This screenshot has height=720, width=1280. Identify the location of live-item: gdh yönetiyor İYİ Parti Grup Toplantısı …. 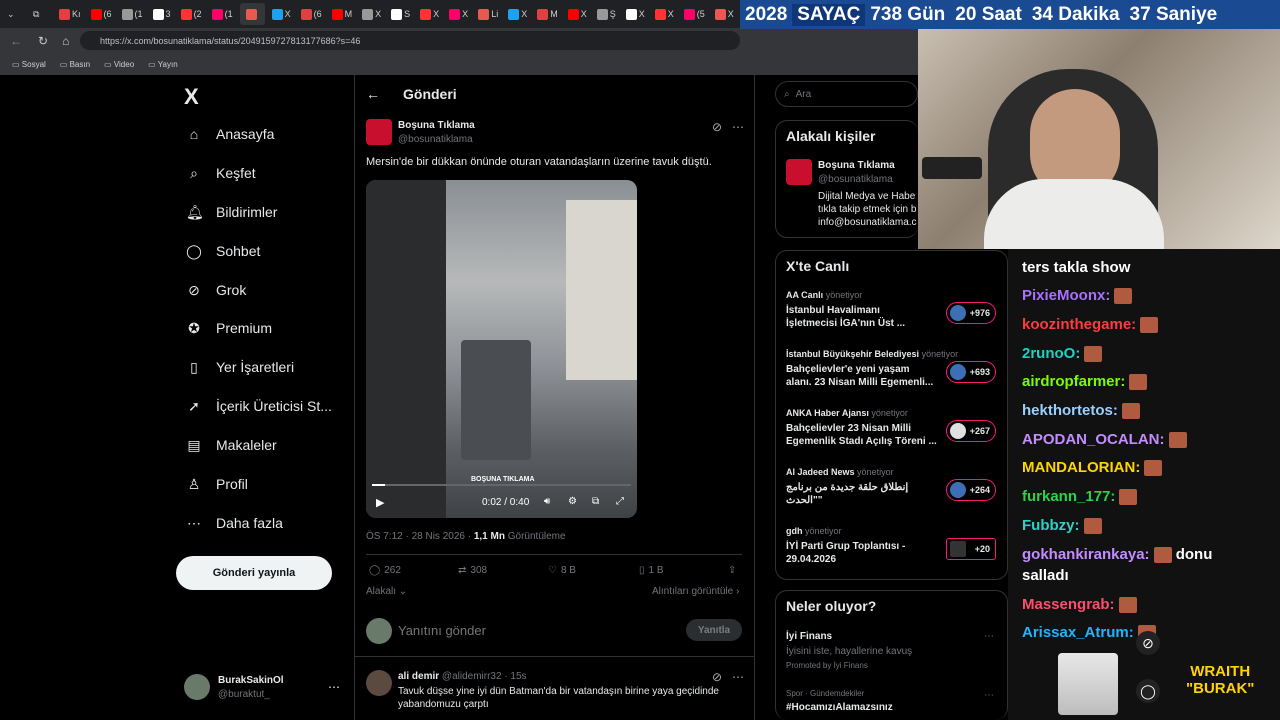
(891, 546).